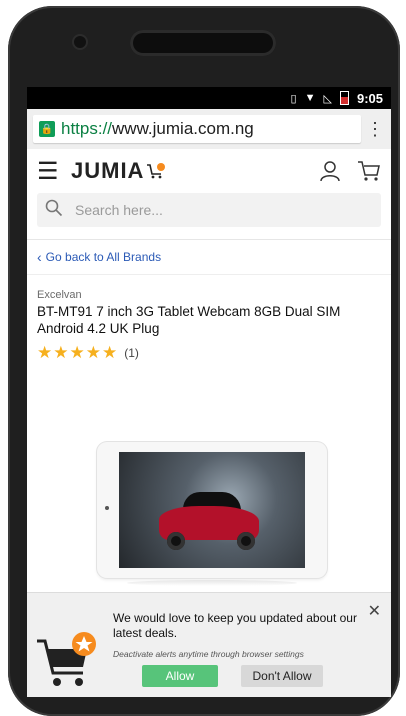 This screenshot has height=716, width=406. I want to click on dont-allow-button: Don't Allow, so click(282, 676).